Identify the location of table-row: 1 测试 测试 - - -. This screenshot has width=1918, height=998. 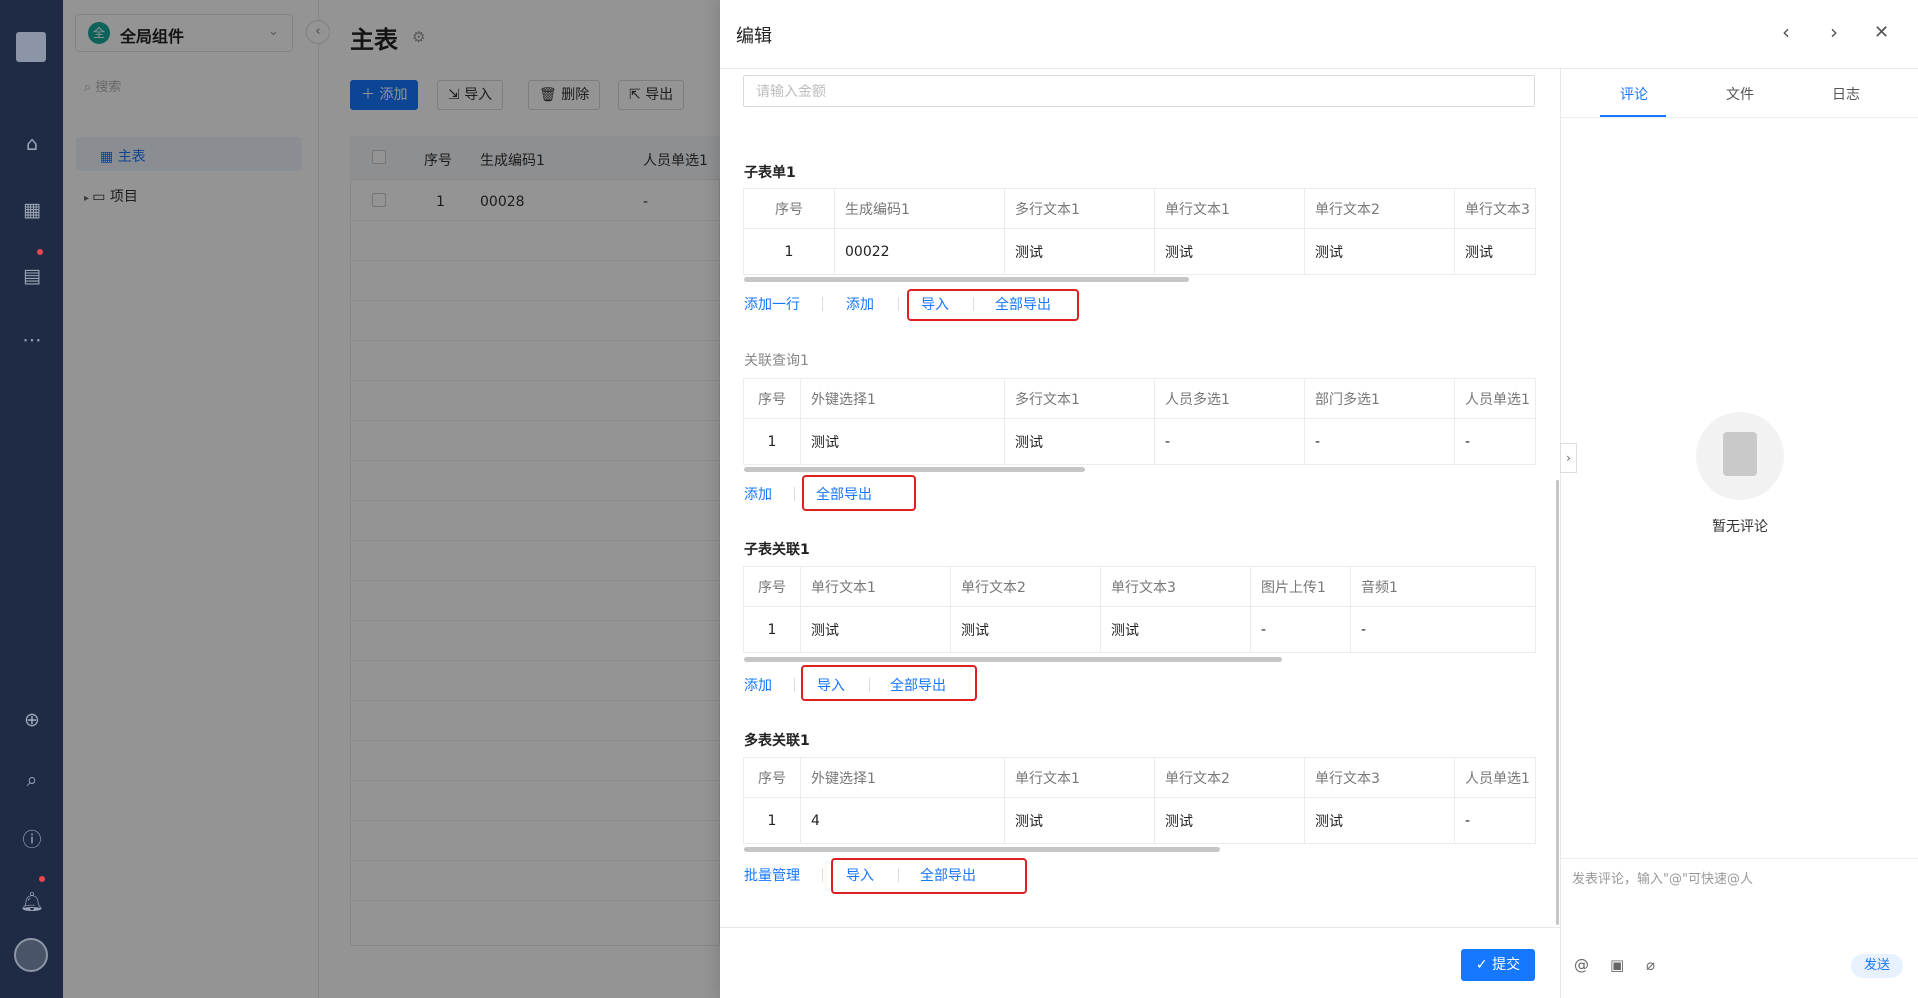
(1139, 441).